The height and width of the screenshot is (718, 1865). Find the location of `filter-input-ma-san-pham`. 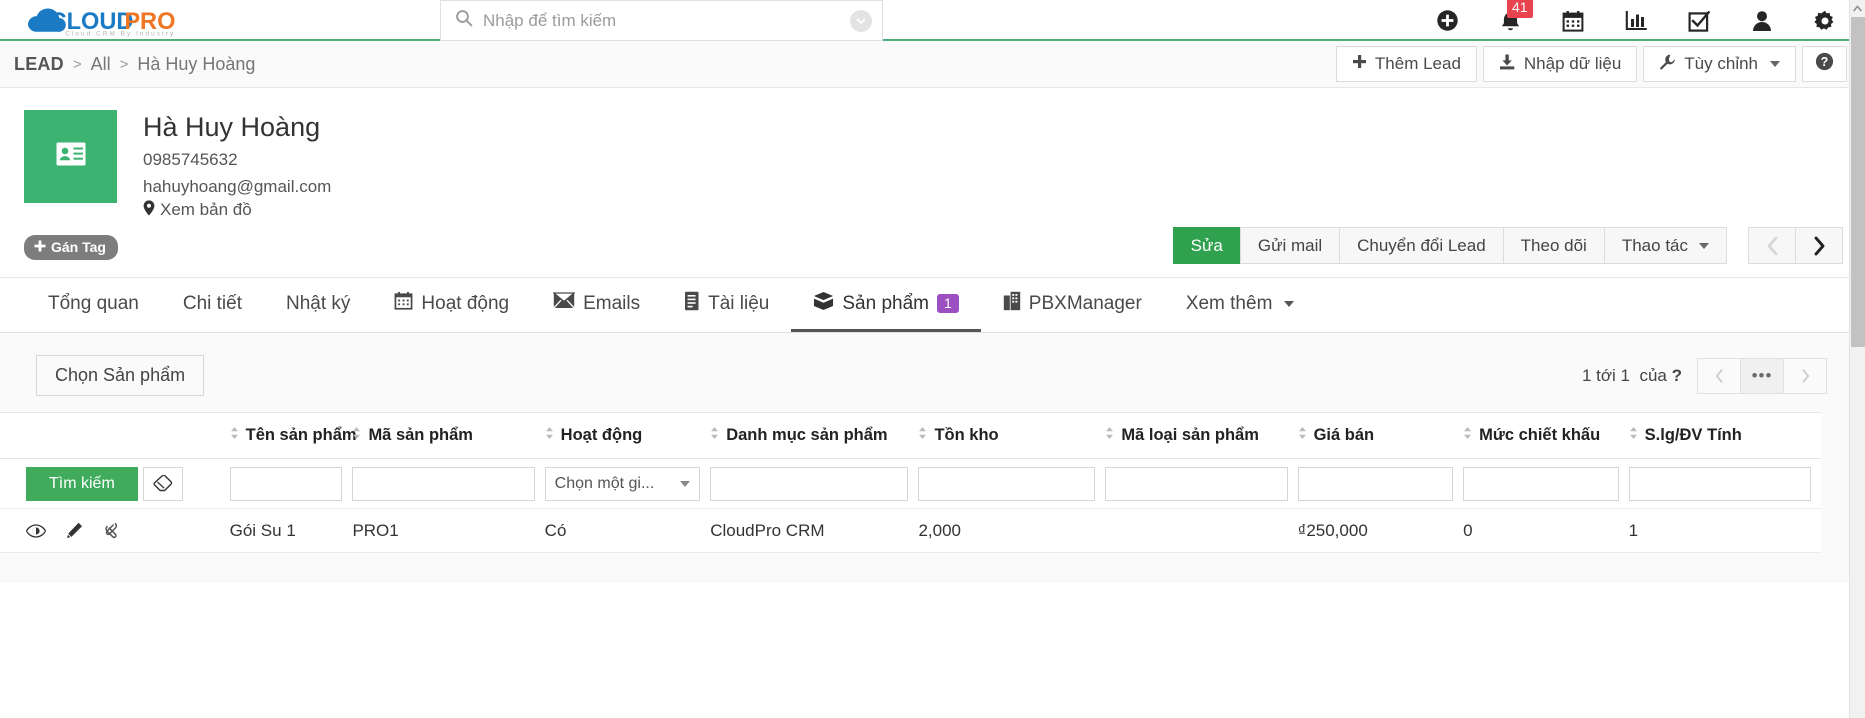

filter-input-ma-san-pham is located at coordinates (443, 483).